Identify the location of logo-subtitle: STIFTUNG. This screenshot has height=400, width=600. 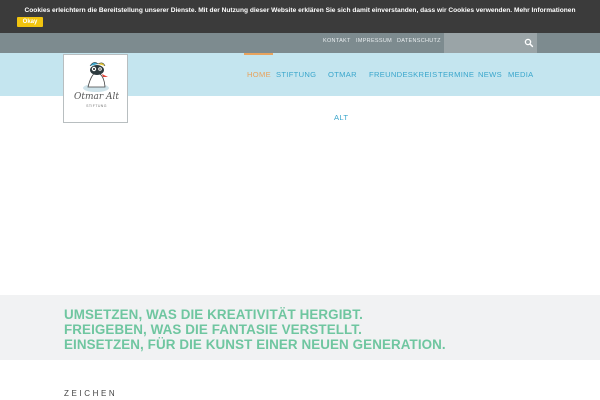
(96, 106).